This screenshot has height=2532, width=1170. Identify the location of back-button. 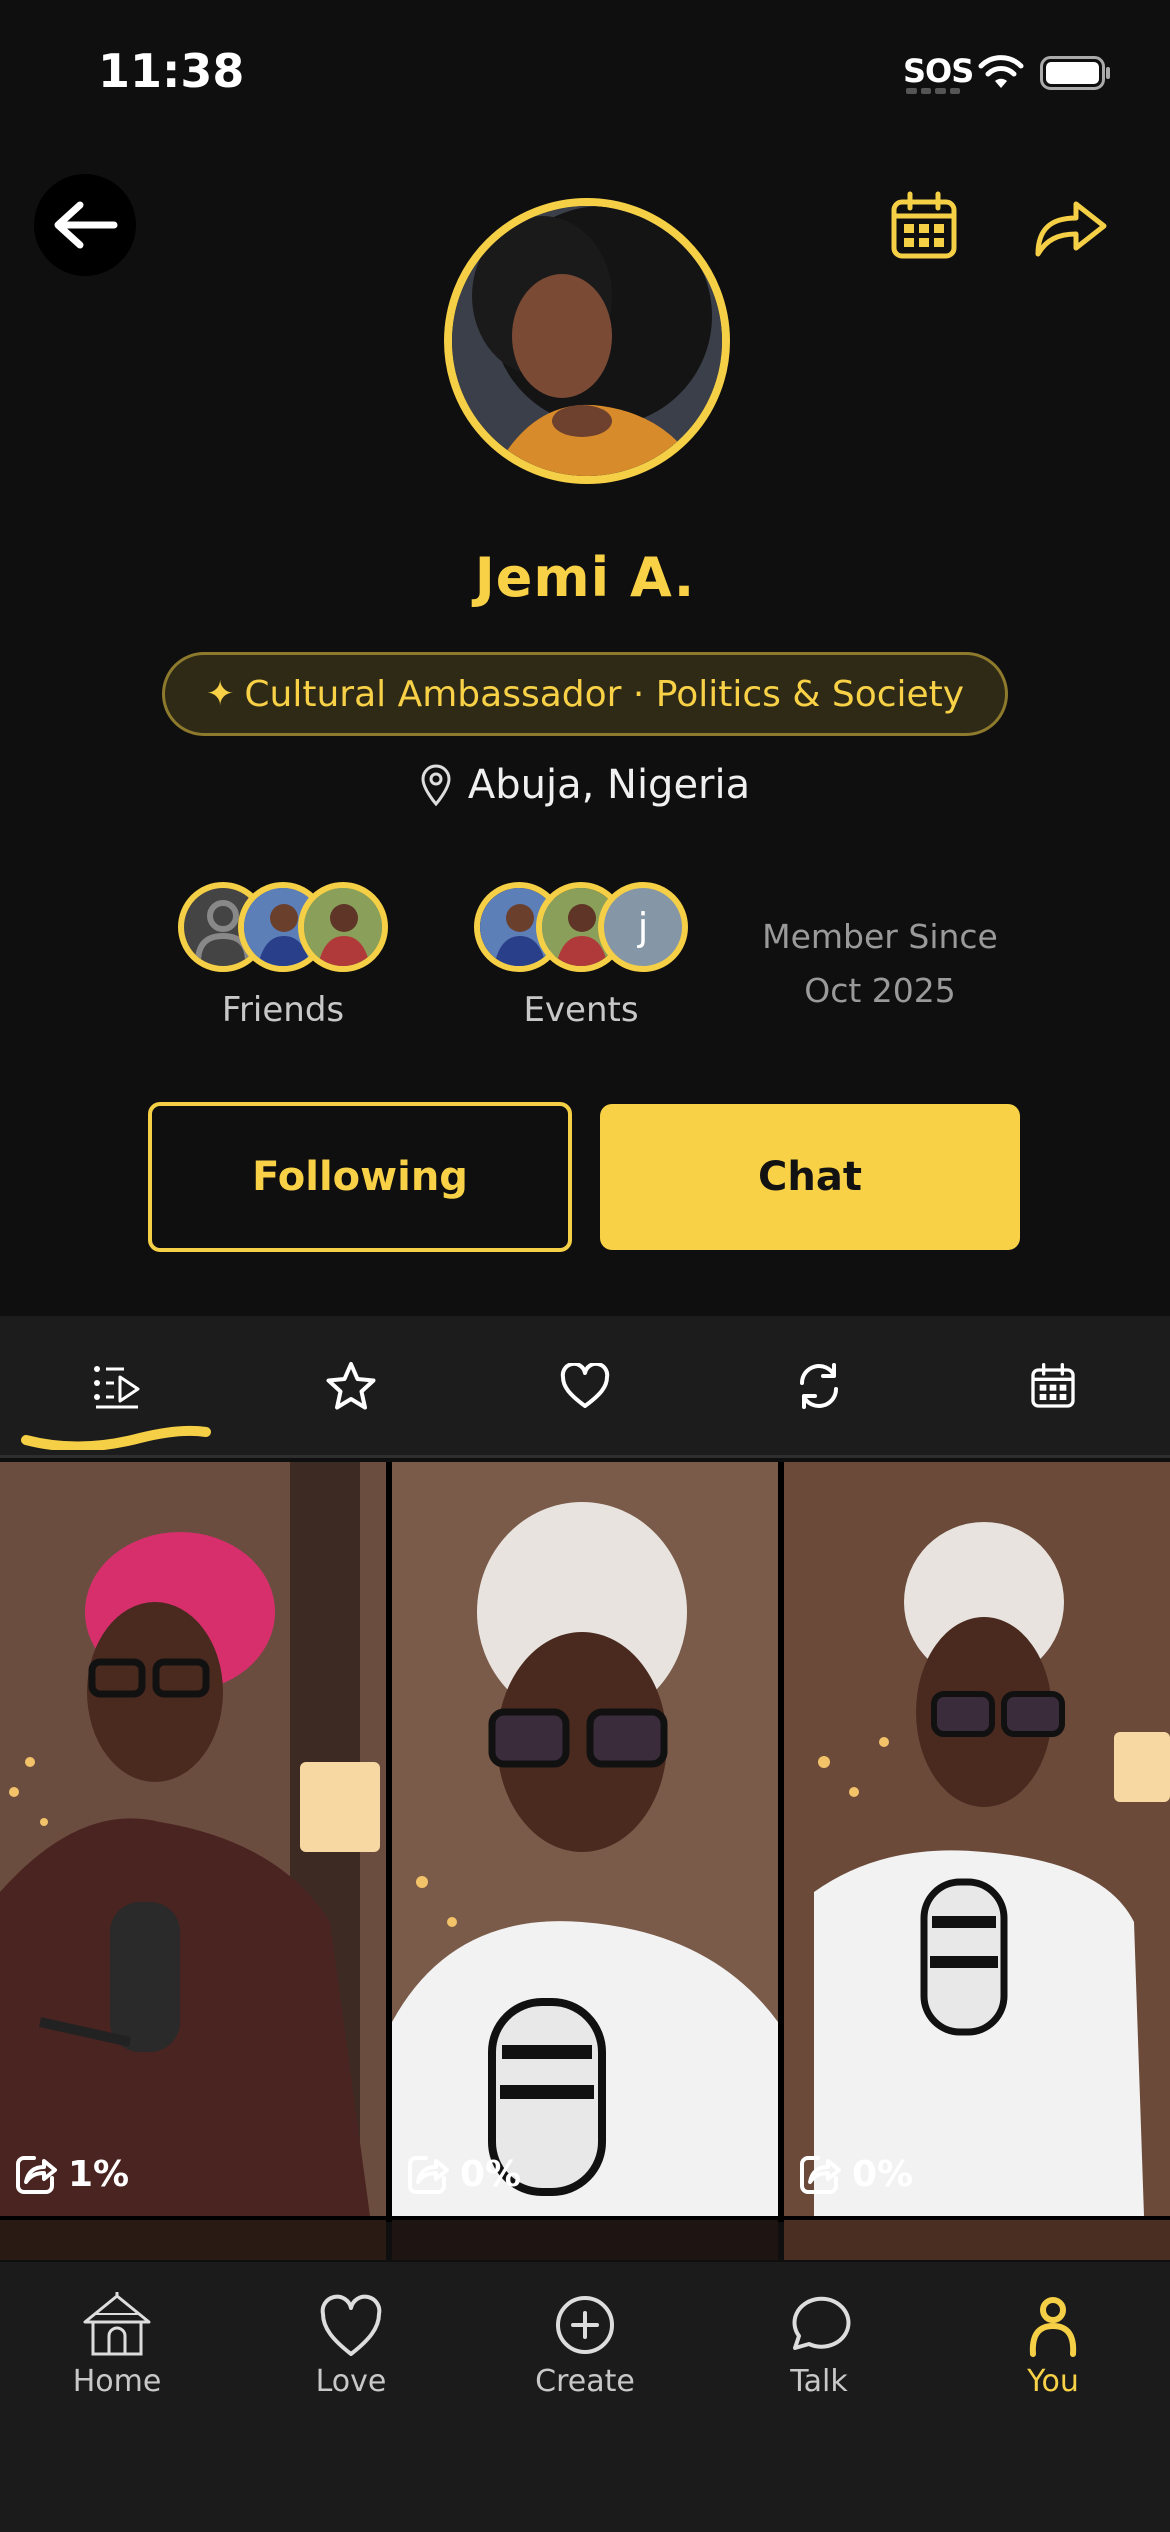
(85, 225).